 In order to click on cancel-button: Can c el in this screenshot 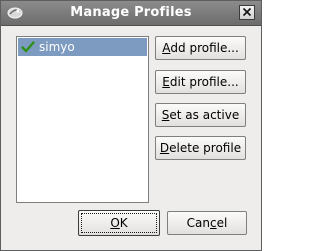, I will do `click(207, 223)`.